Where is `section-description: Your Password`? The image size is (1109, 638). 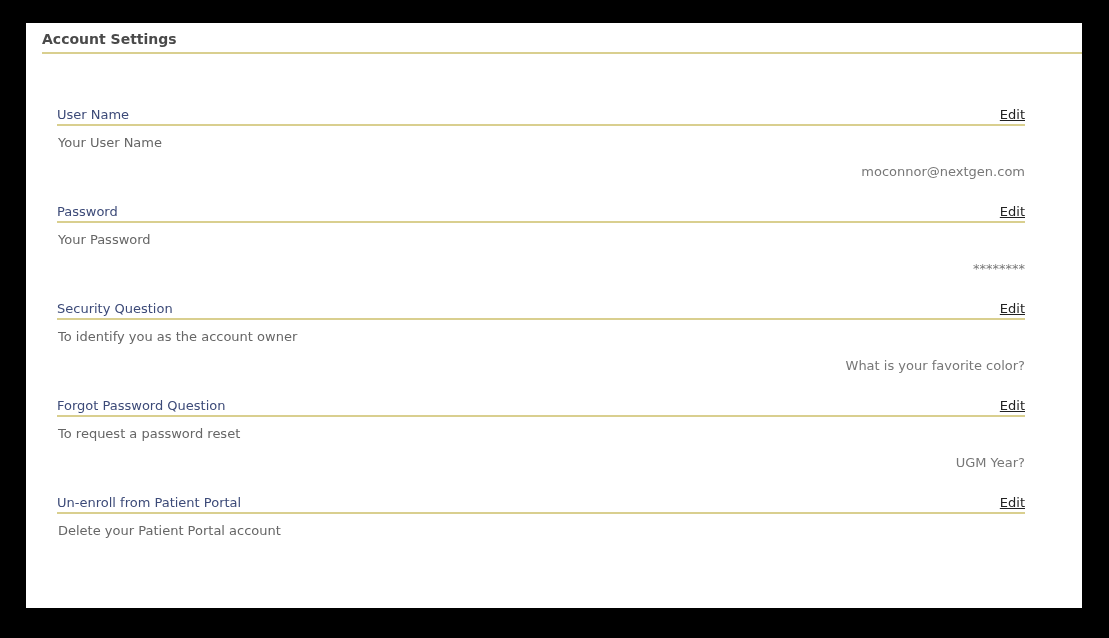
section-description: Your Password is located at coordinates (104, 239).